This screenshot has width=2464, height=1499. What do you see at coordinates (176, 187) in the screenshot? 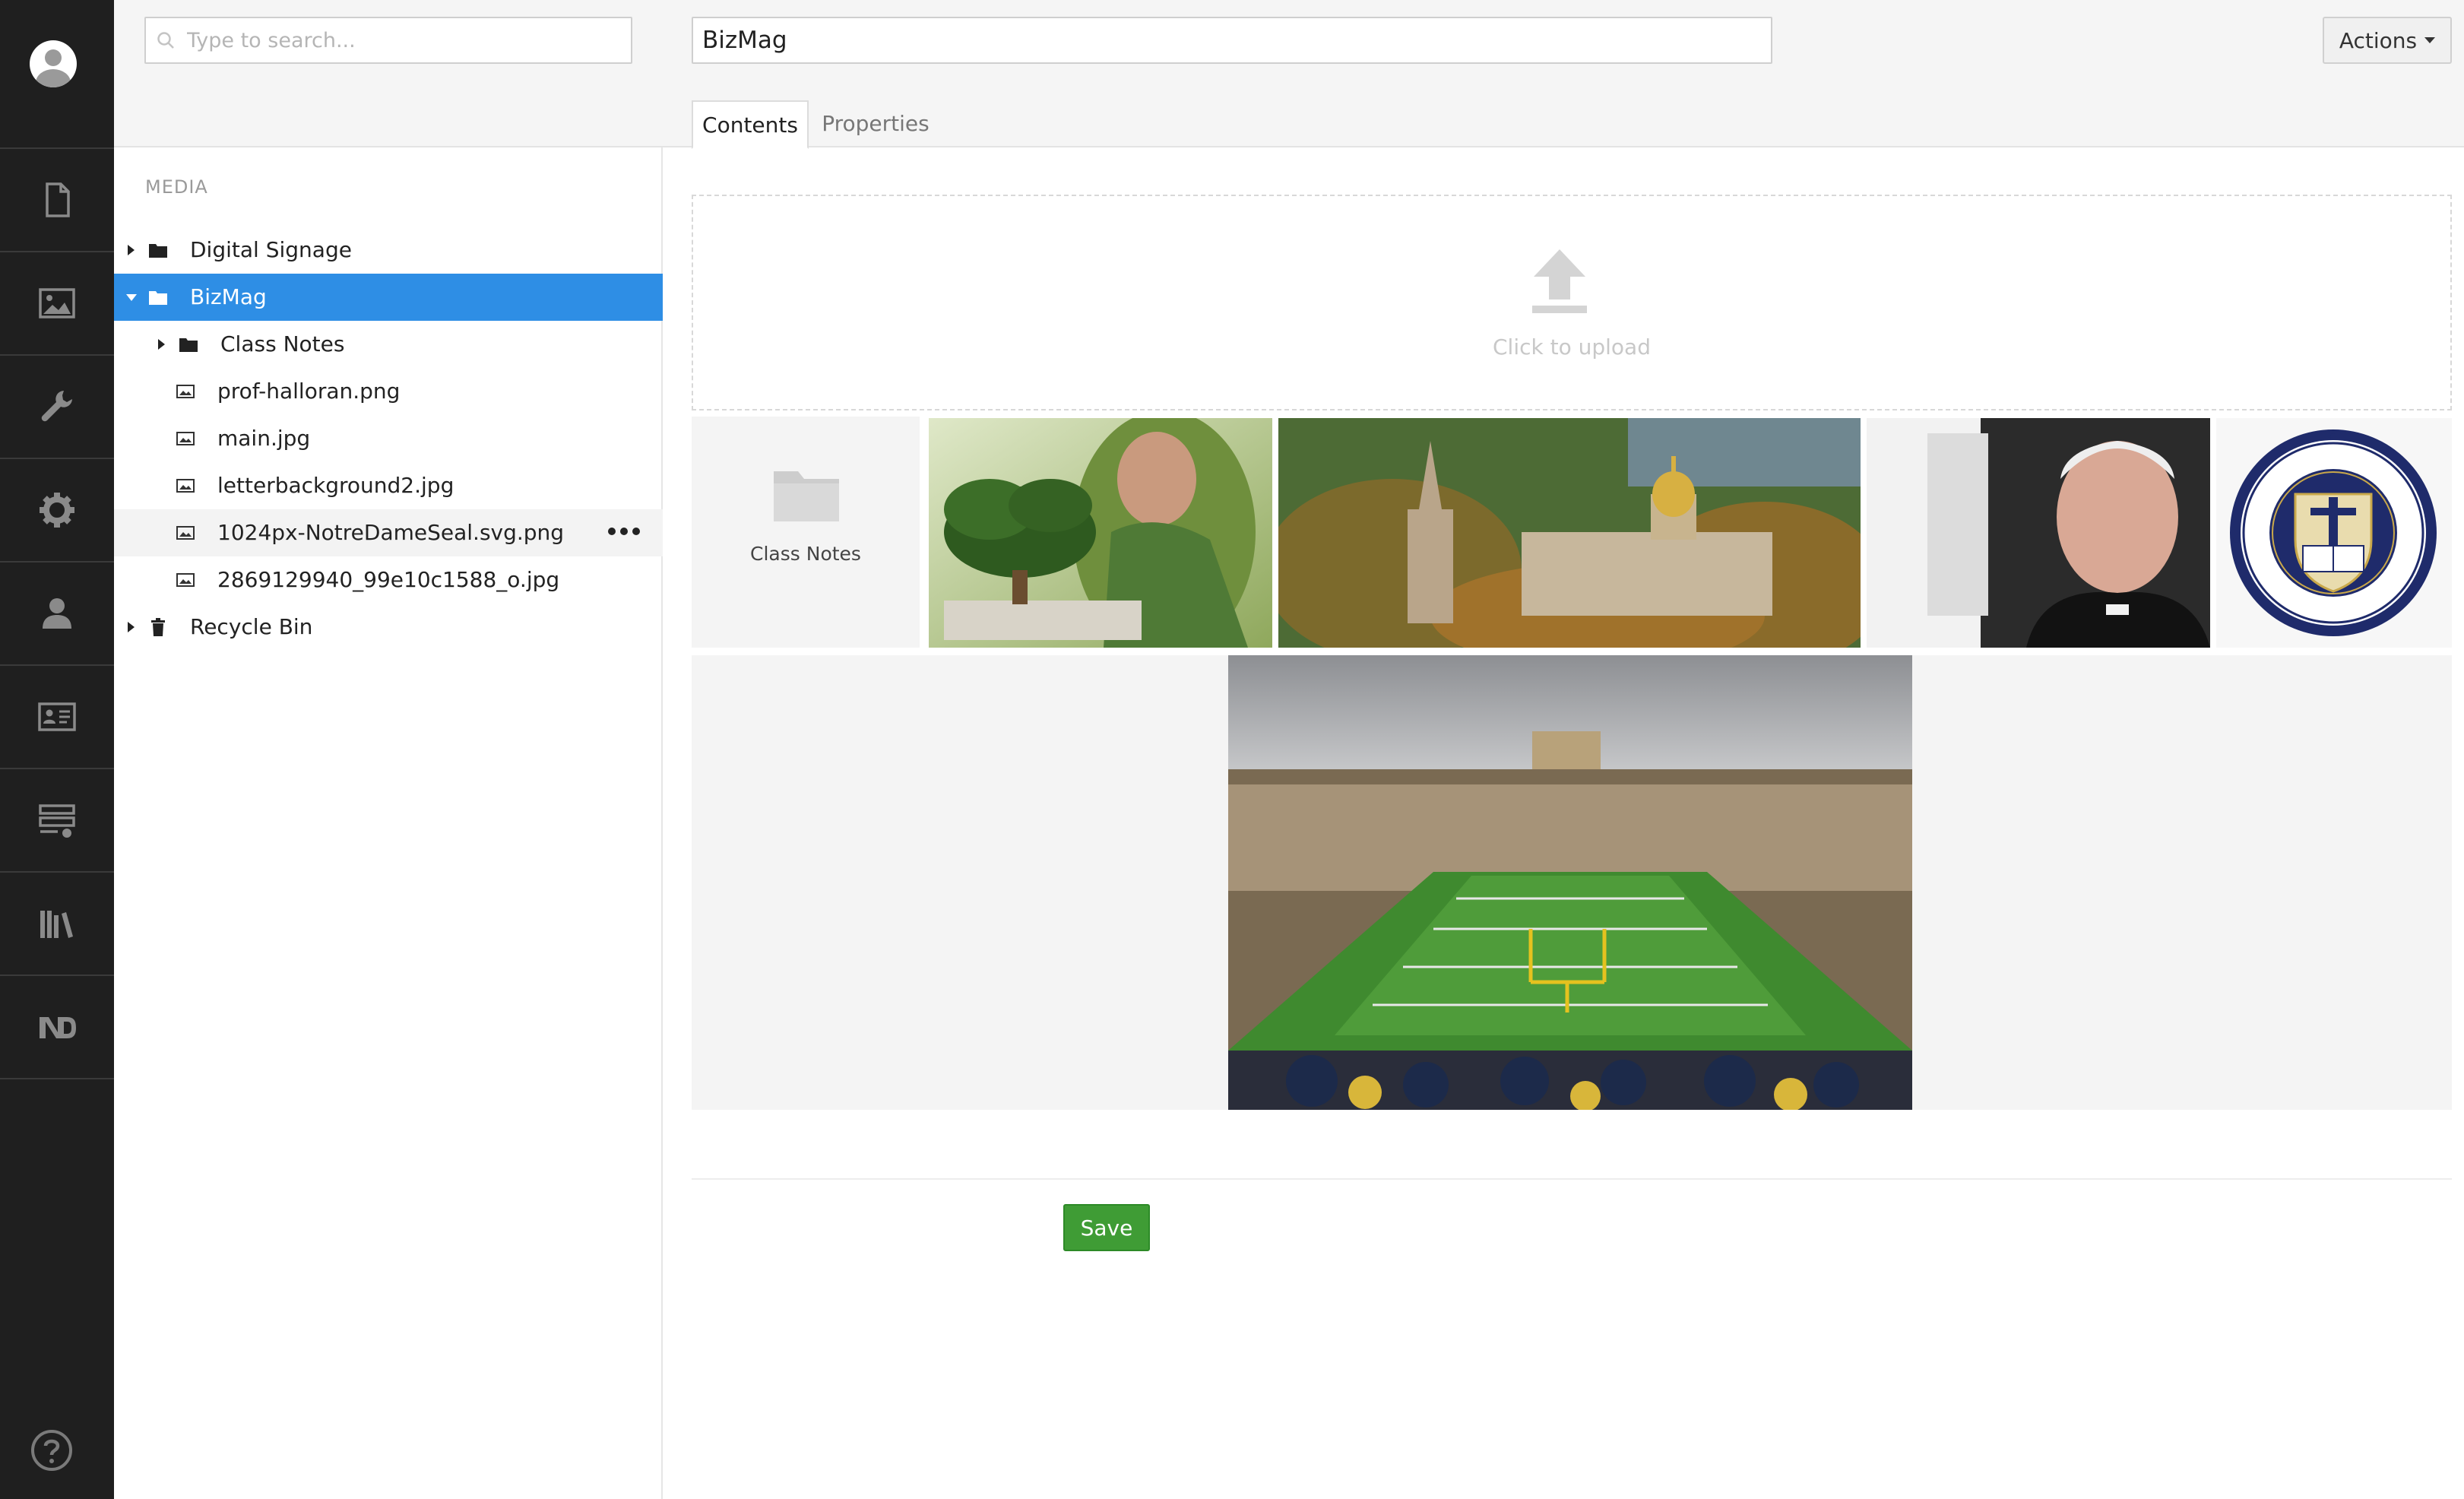
I see `section-label: MEDIA` at bounding box center [176, 187].